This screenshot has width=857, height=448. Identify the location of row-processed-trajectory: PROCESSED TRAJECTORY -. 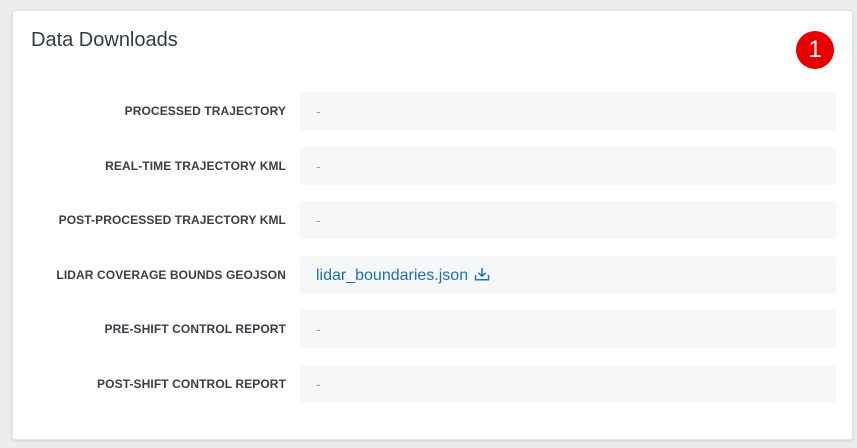
(433, 111).